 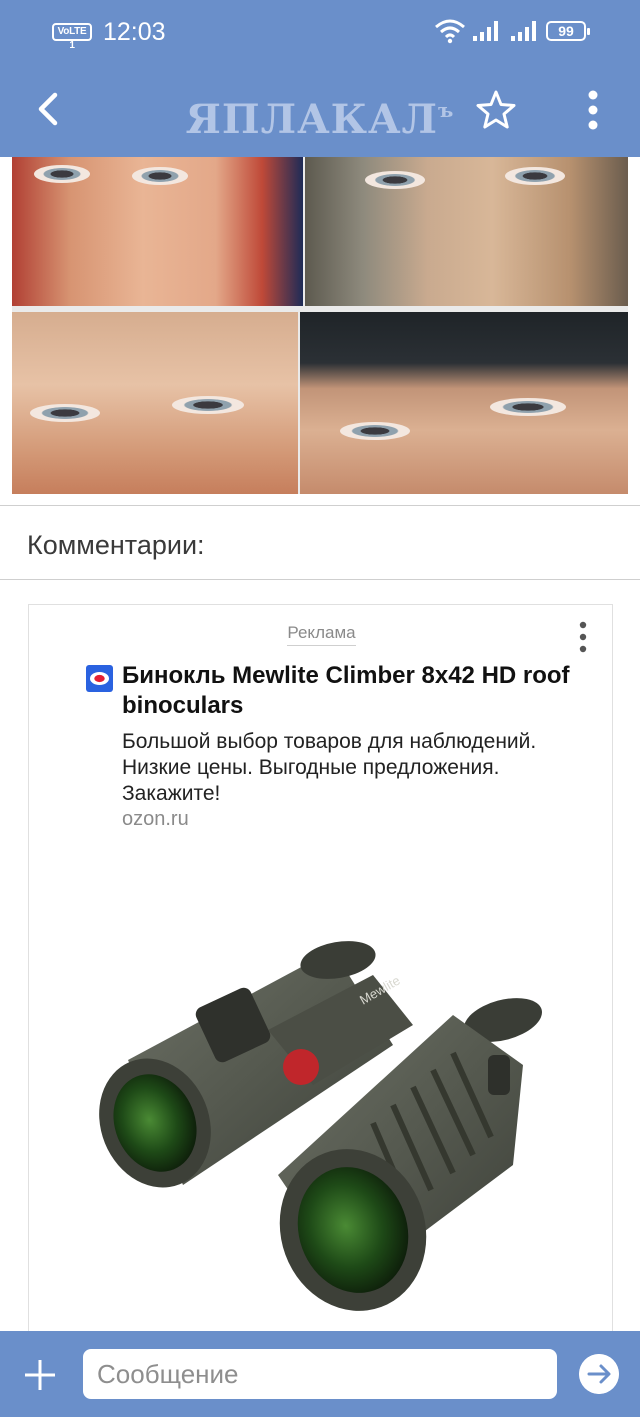 What do you see at coordinates (496, 110) in the screenshot?
I see `star-outline-icon` at bounding box center [496, 110].